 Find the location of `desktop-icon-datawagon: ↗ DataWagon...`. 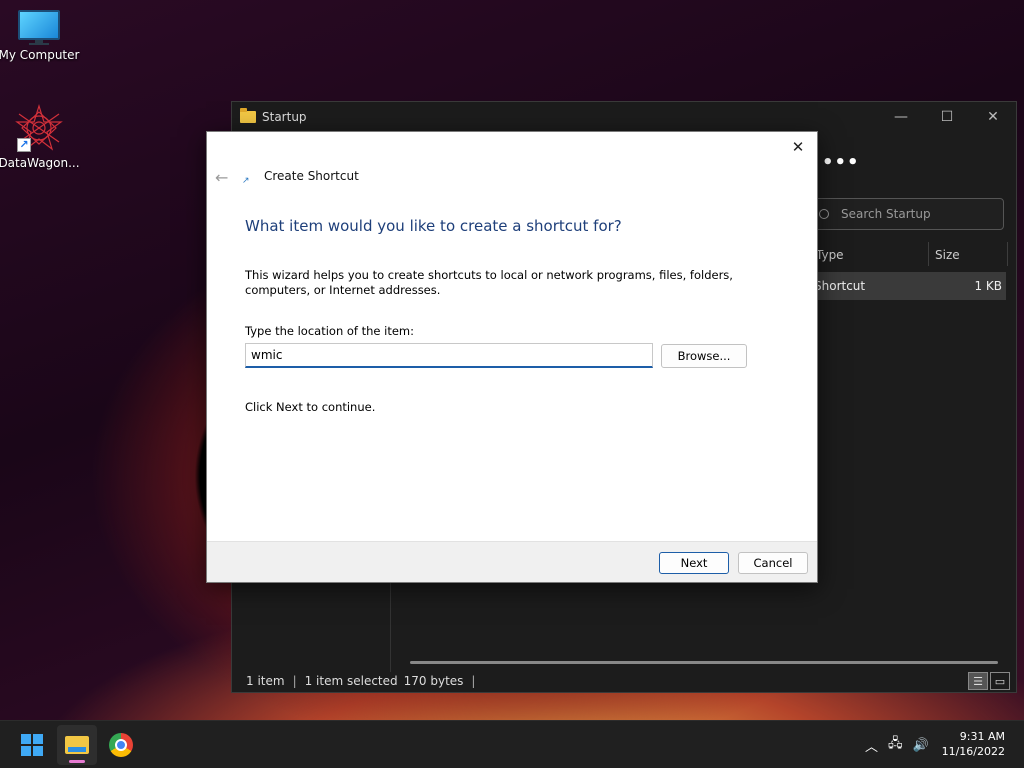

desktop-icon-datawagon: ↗ DataWagon... is located at coordinates (40, 136).